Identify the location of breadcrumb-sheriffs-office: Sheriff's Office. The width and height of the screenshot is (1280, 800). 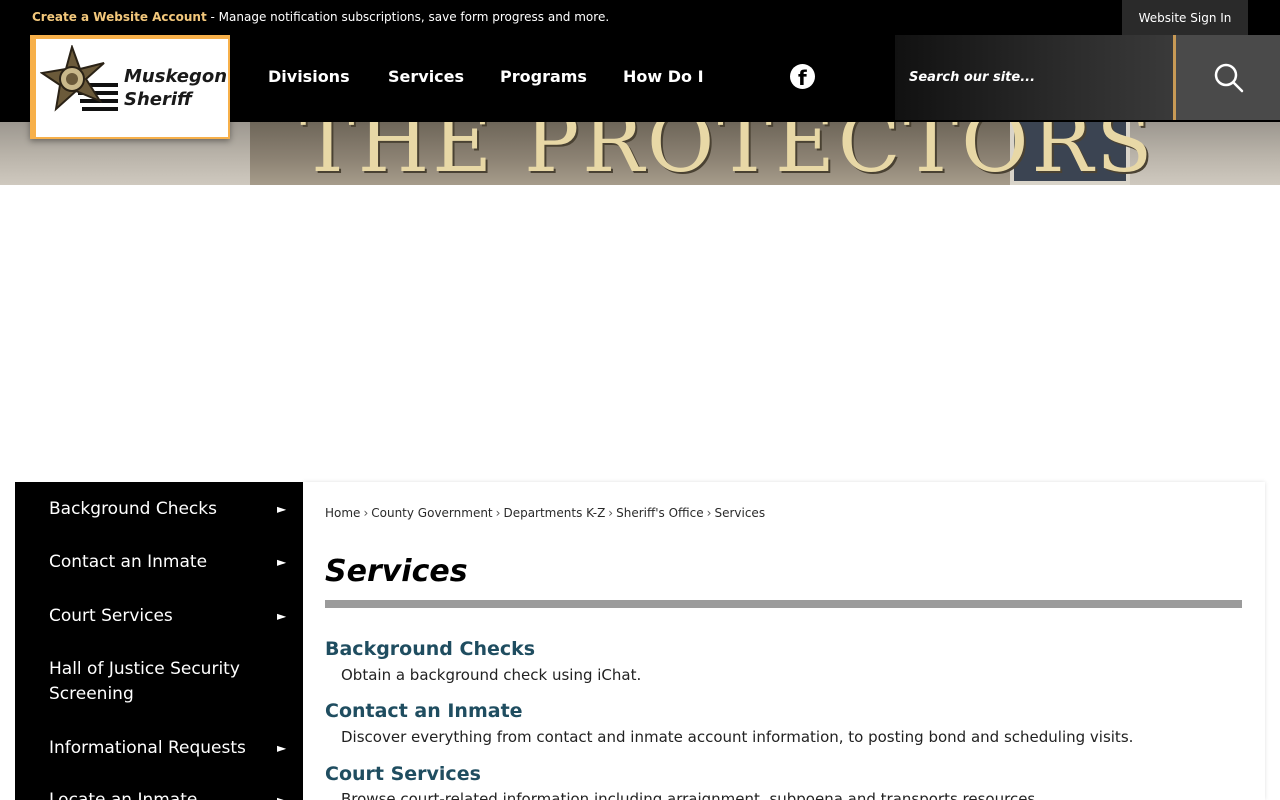
(660, 513).